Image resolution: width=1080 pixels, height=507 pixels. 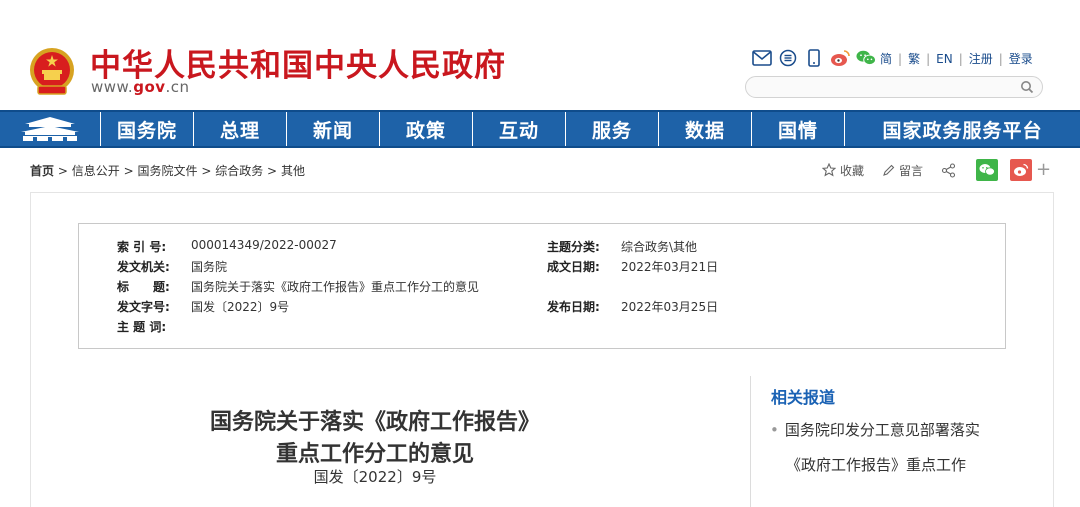 What do you see at coordinates (750, 441) in the screenshot?
I see `divider` at bounding box center [750, 441].